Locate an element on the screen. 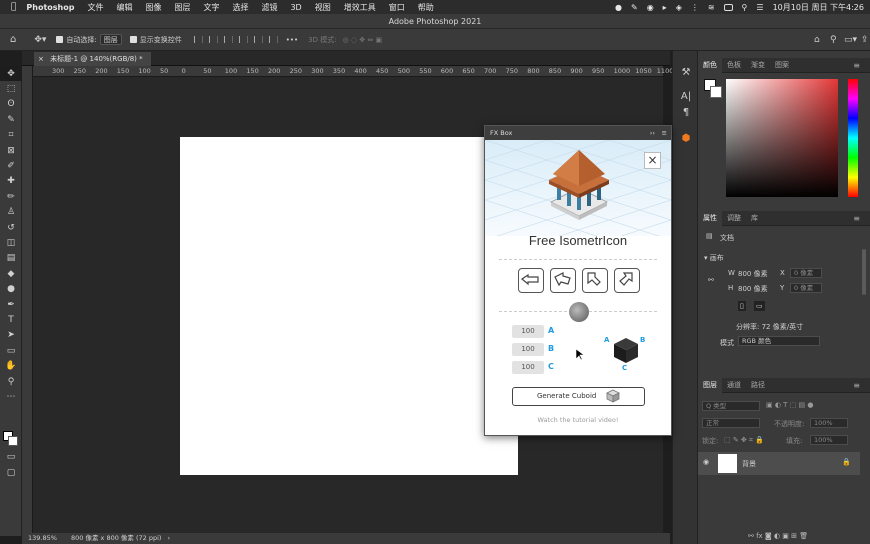  menu-layer: 图层 is located at coordinates (182, 7).